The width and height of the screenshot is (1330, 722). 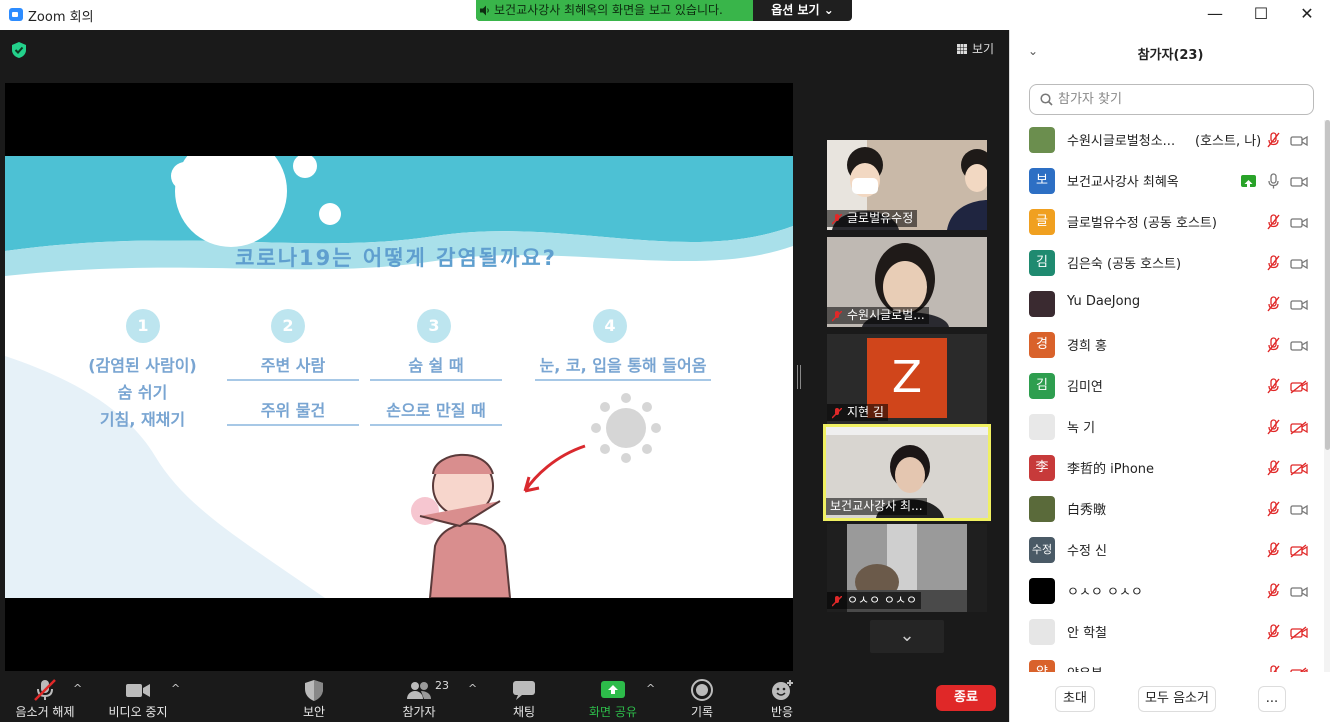 What do you see at coordinates (1033, 51) in the screenshot?
I see `collapse-panel-chevron-icon: ⌄` at bounding box center [1033, 51].